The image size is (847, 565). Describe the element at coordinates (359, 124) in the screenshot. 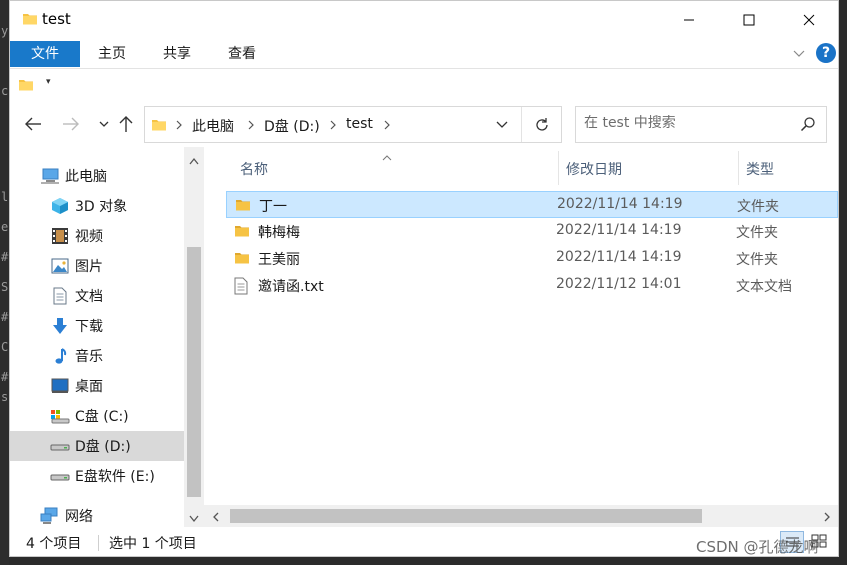

I see `breadcrumb-test: test` at that location.